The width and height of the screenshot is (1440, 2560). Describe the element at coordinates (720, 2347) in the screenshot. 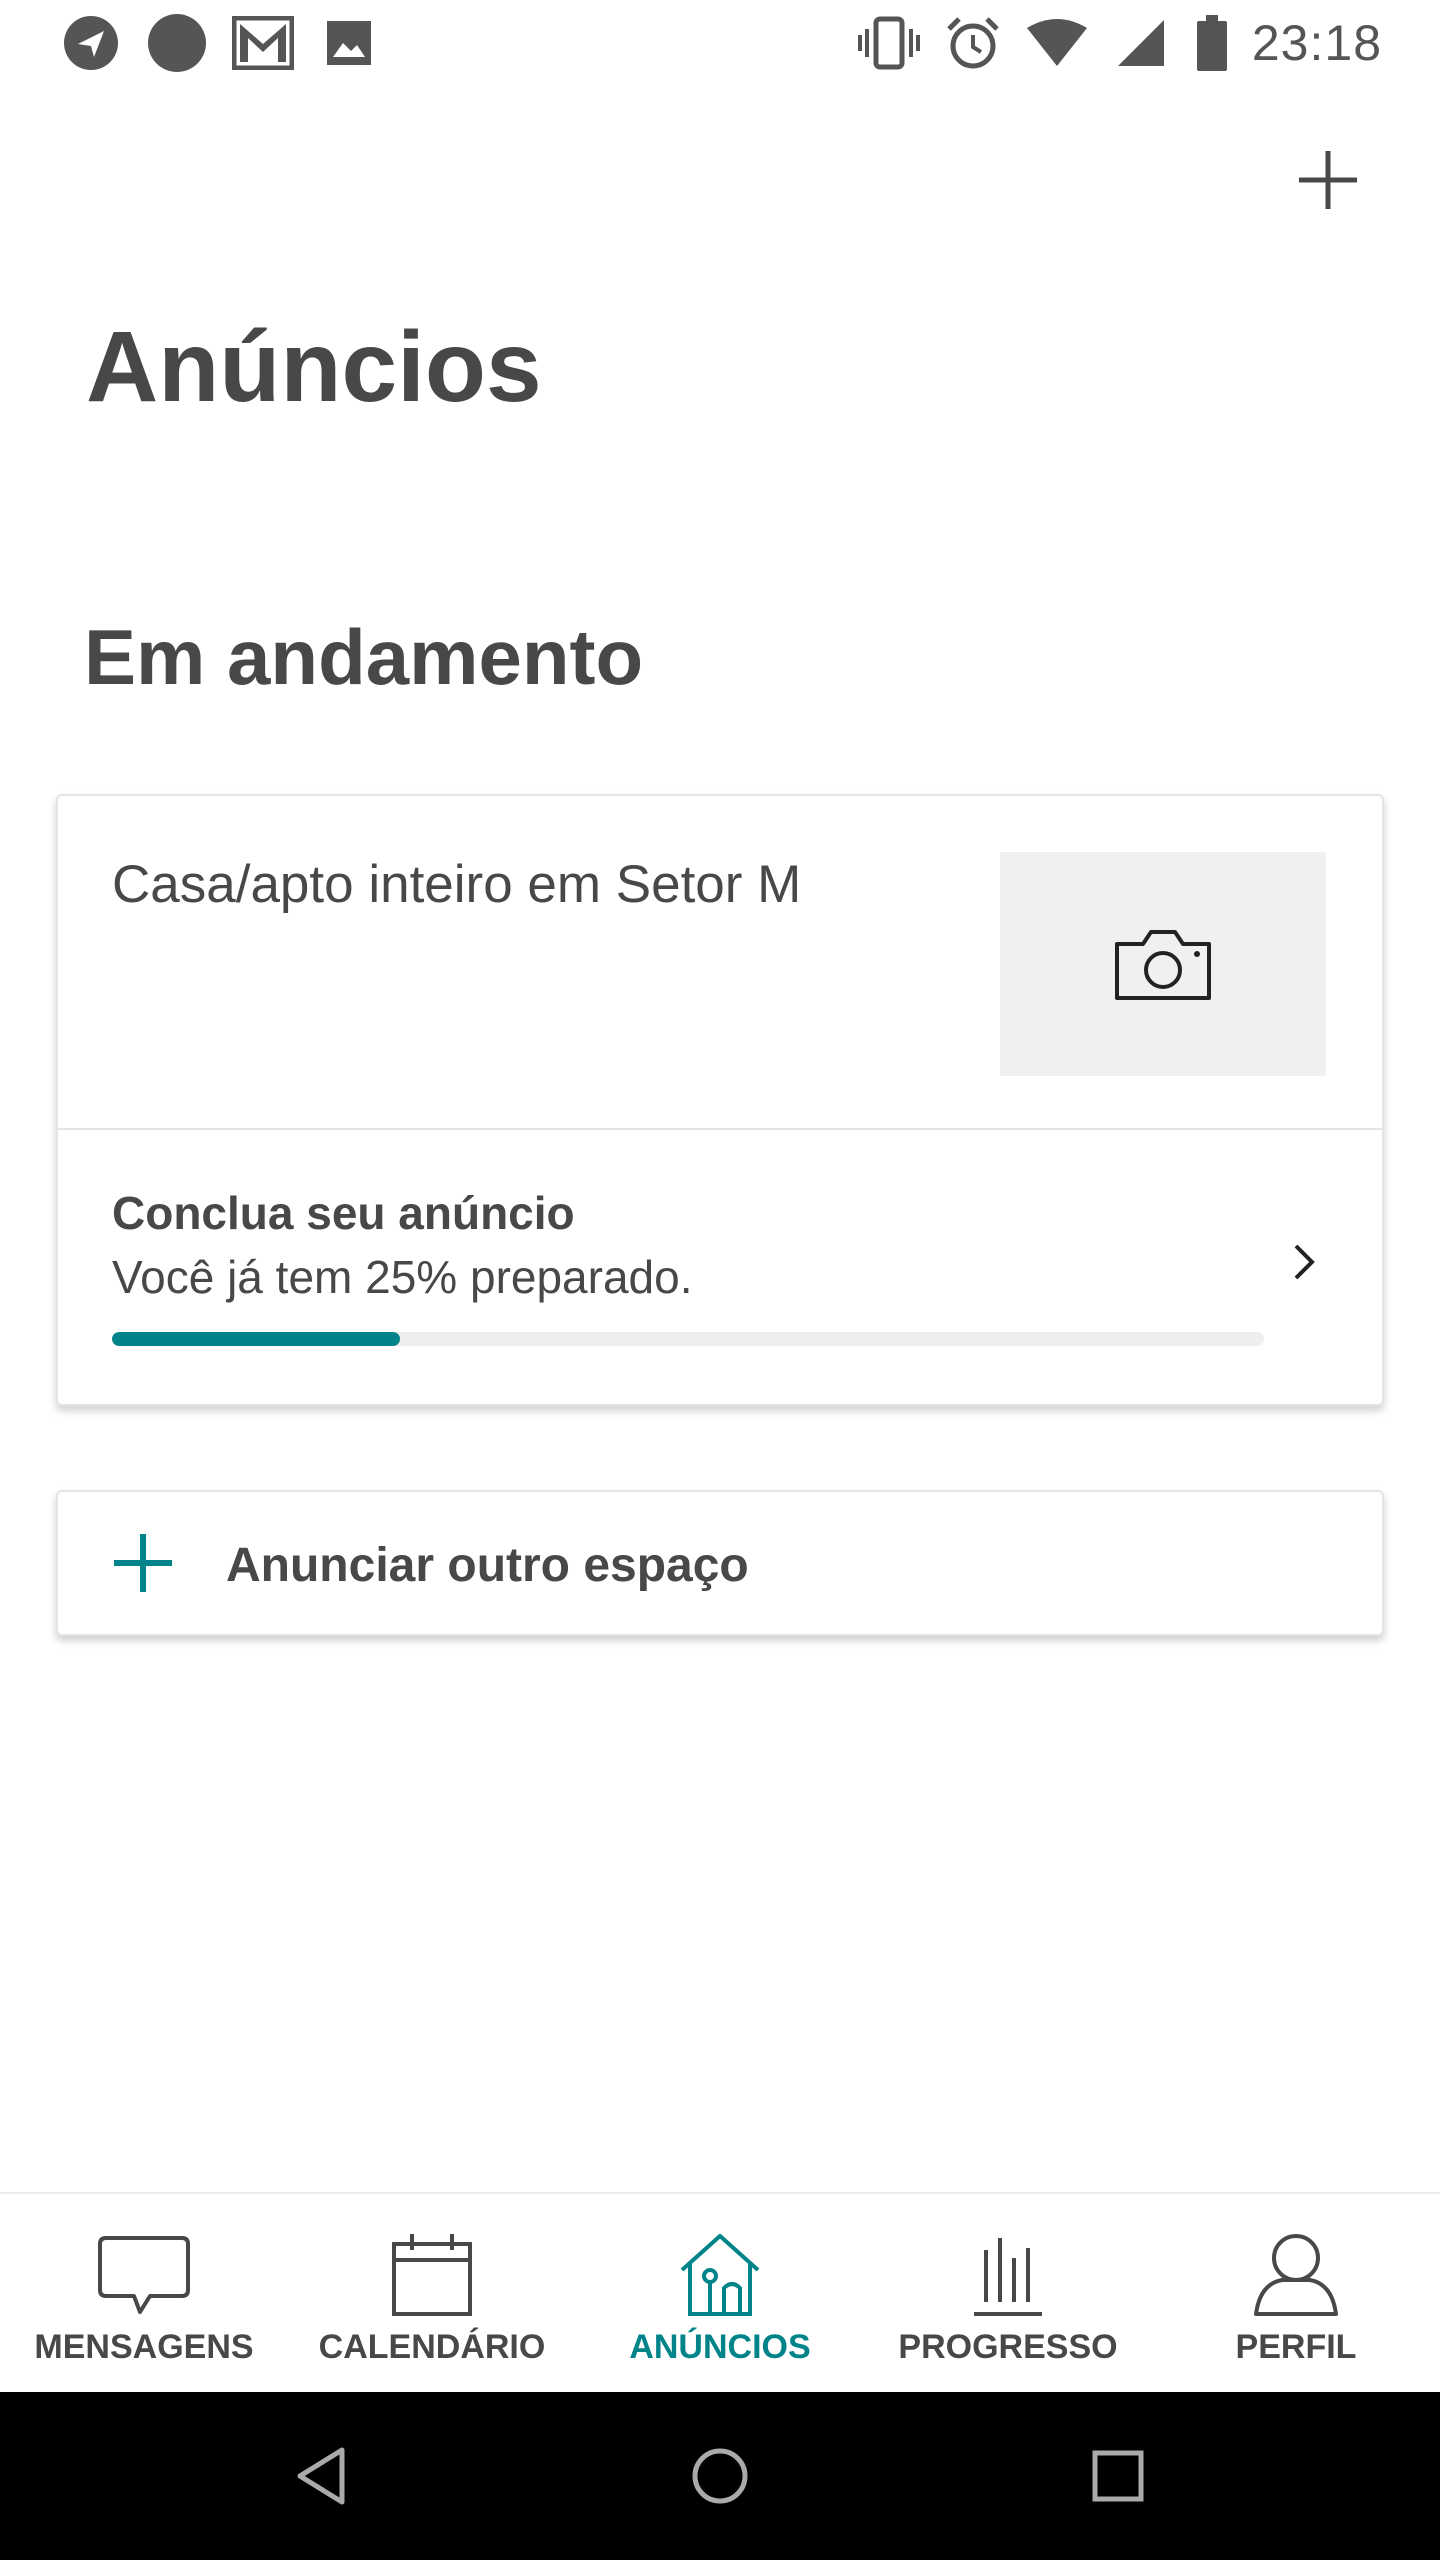

I see `nav-label-listings: ANÚNCIOS` at that location.